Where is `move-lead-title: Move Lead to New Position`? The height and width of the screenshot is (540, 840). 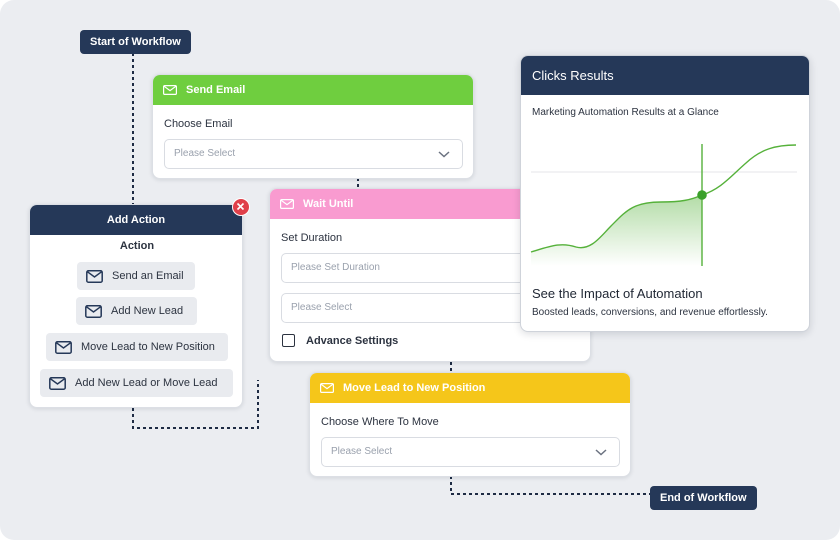 move-lead-title: Move Lead to New Position is located at coordinates (414, 388).